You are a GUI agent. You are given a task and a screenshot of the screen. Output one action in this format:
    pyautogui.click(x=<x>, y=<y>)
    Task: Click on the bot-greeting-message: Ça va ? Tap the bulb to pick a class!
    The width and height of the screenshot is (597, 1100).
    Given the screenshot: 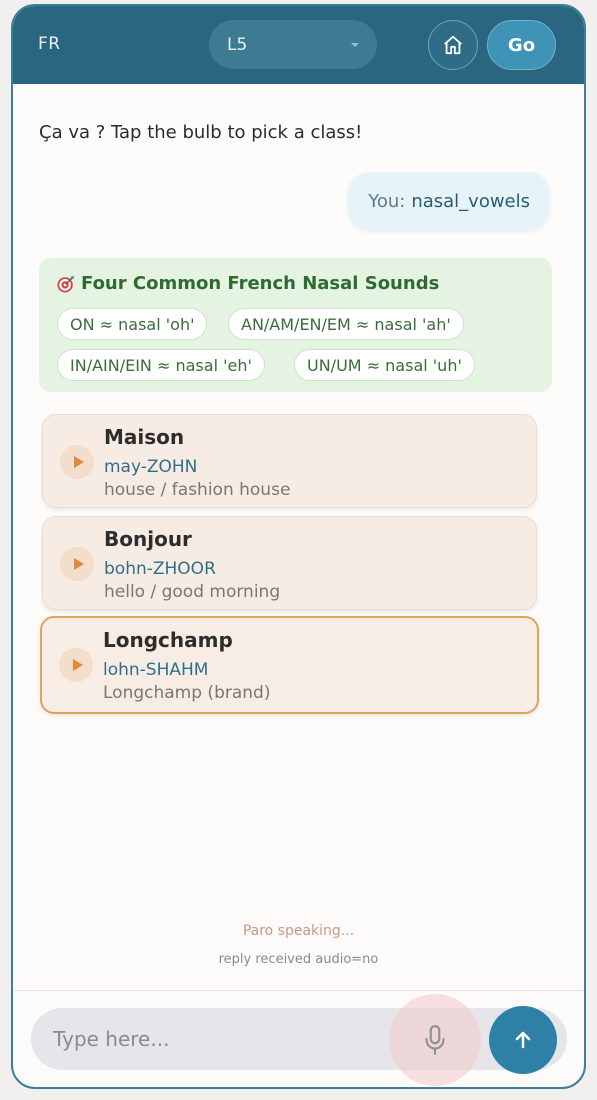 What is the action you would take?
    pyautogui.click(x=200, y=132)
    